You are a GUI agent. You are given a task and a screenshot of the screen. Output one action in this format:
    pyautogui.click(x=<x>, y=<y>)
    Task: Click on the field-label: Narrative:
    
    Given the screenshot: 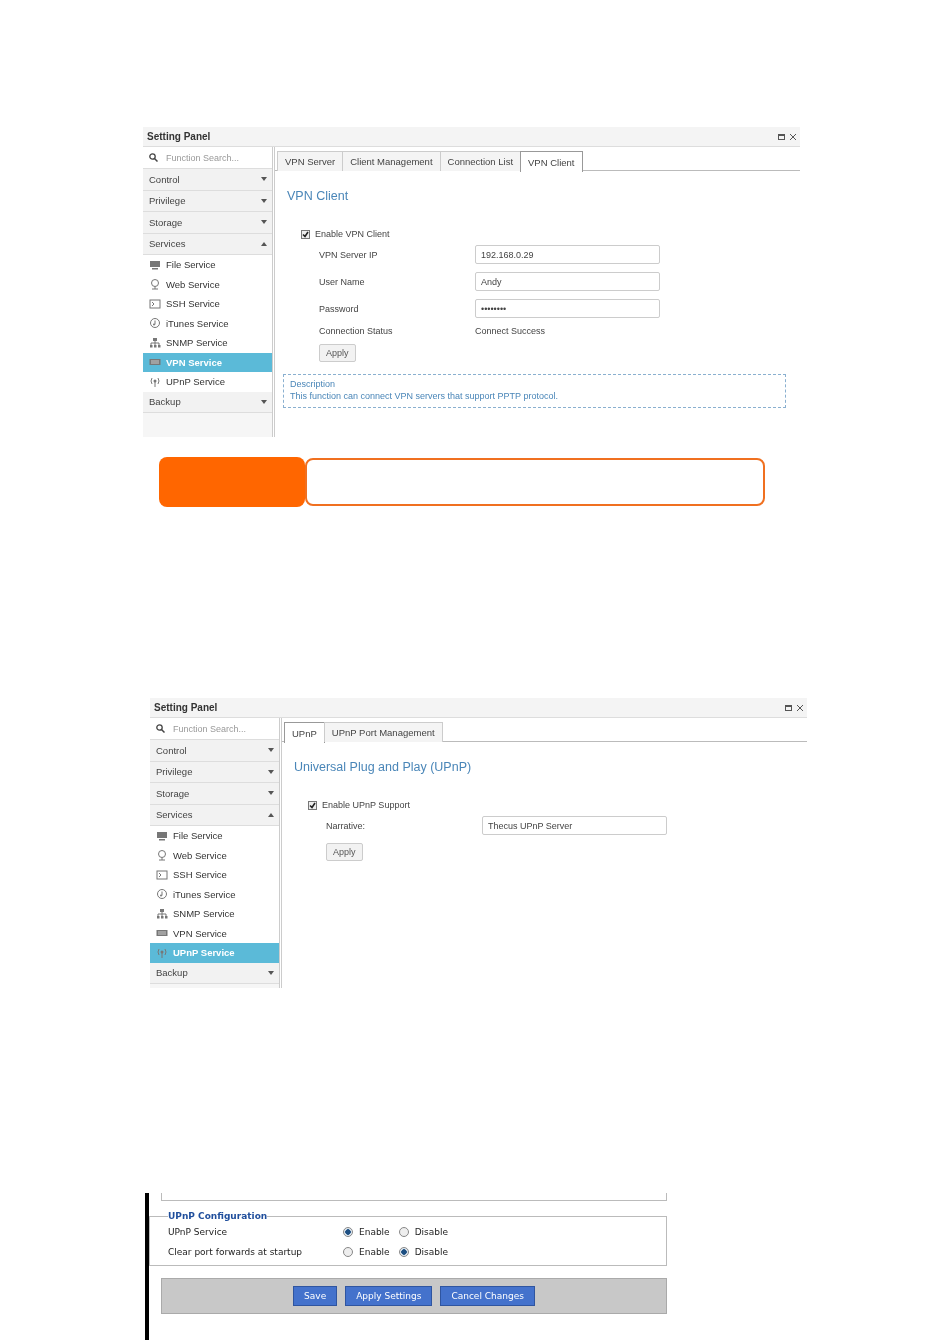 What is the action you would take?
    pyautogui.click(x=346, y=825)
    